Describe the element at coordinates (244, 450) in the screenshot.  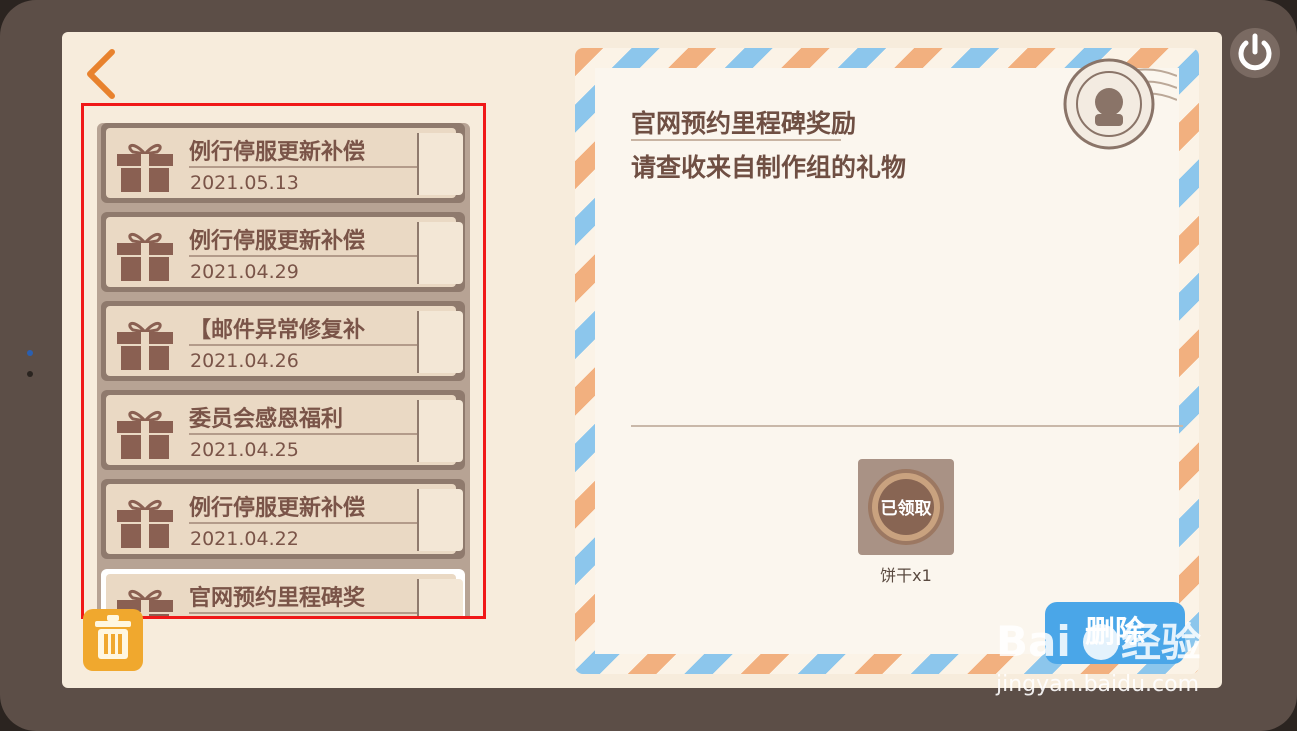
I see `mail-date: 2021.04.25` at that location.